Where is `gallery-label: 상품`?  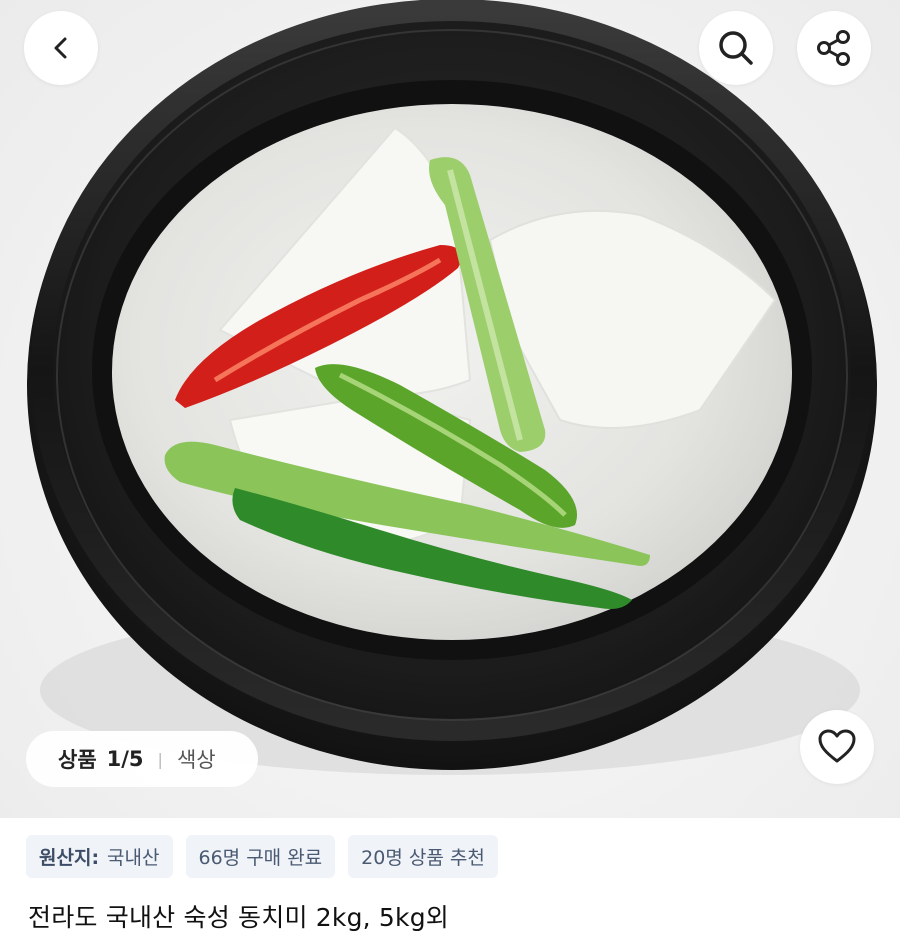
gallery-label: 상품 is located at coordinates (77, 760).